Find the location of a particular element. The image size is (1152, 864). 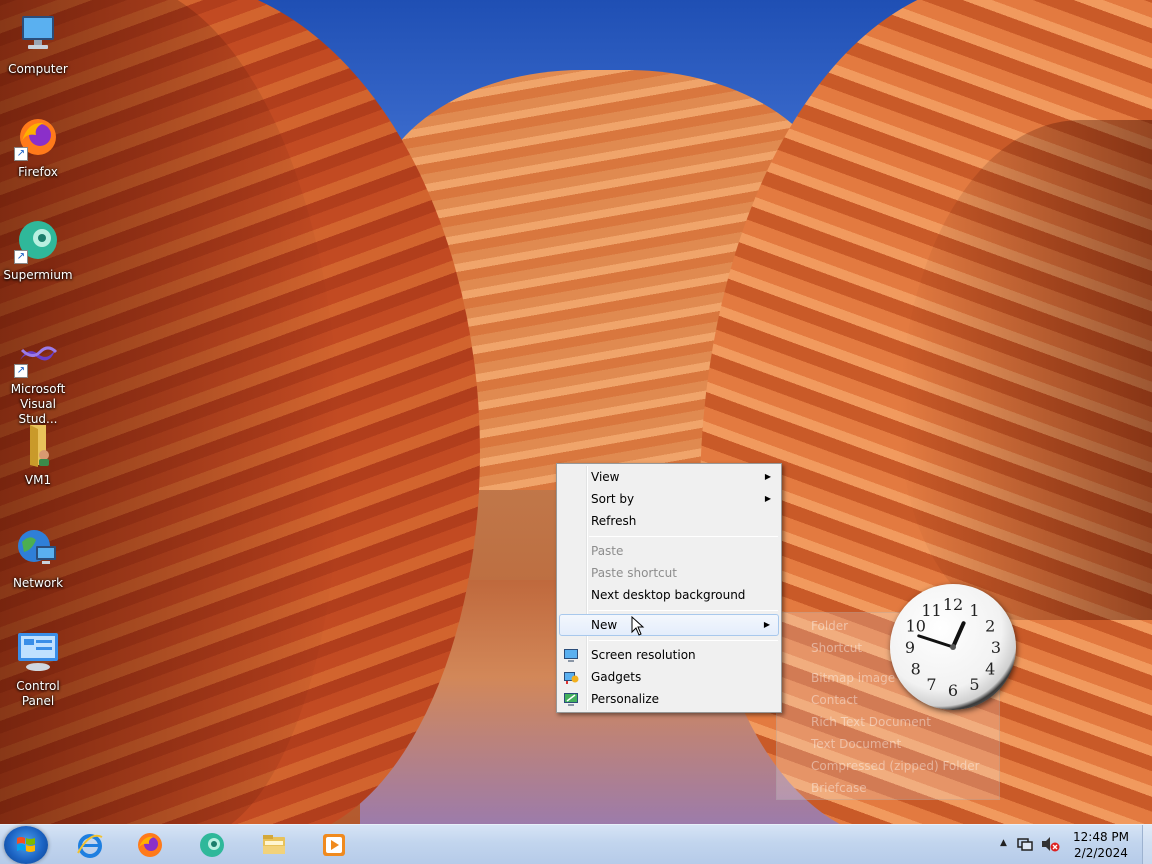

show-hidden-icons-icon: ▲ is located at coordinates (1003, 843).